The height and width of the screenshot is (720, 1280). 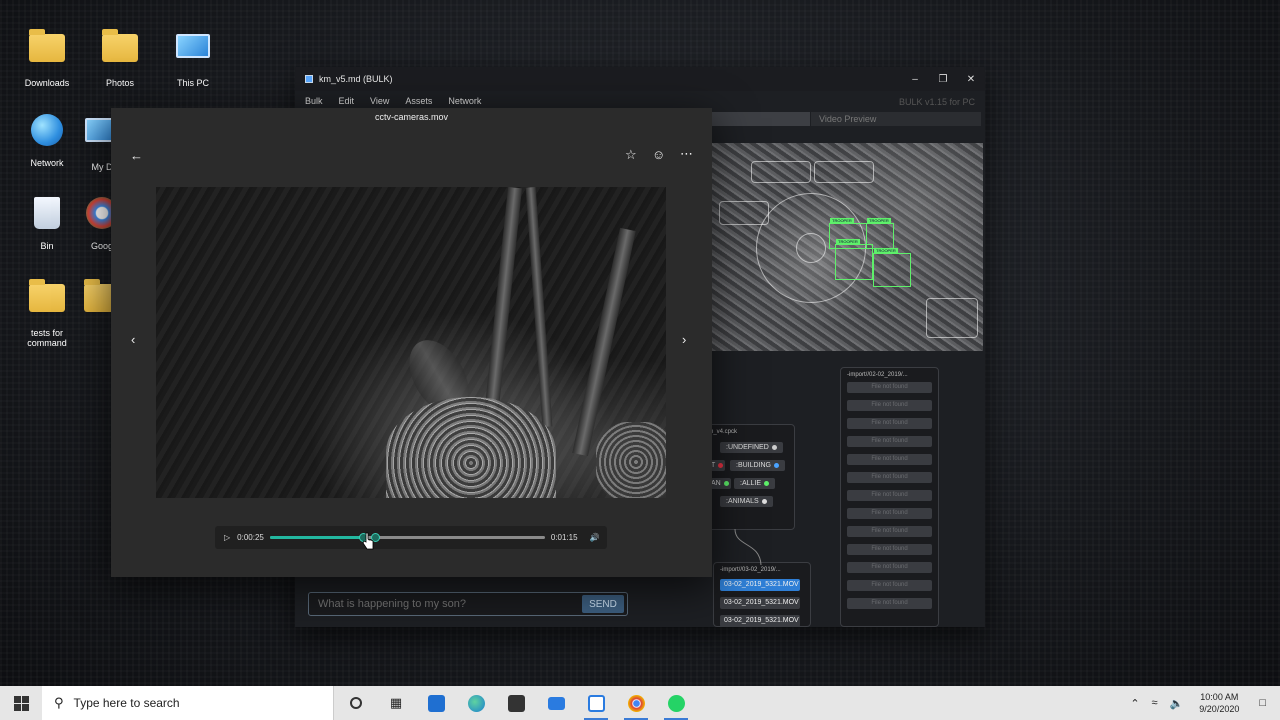 What do you see at coordinates (603, 604) in the screenshot?
I see `send-button: SEND` at bounding box center [603, 604].